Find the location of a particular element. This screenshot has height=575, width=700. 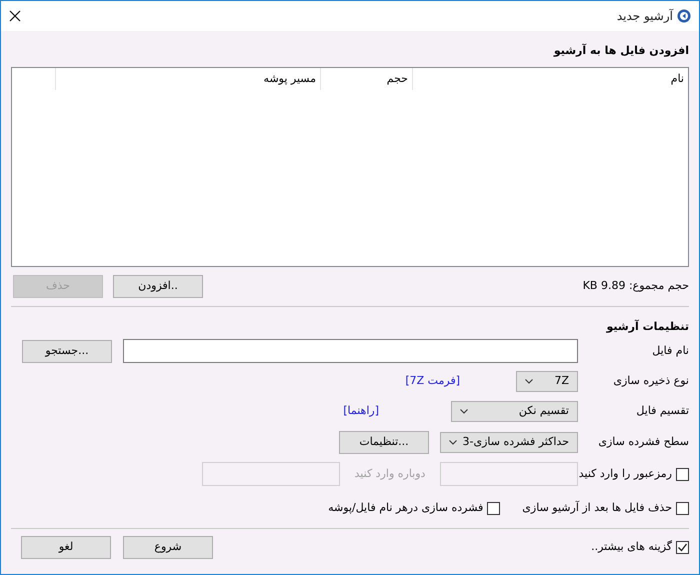

dropdown: تقسیم نکن is located at coordinates (514, 411).